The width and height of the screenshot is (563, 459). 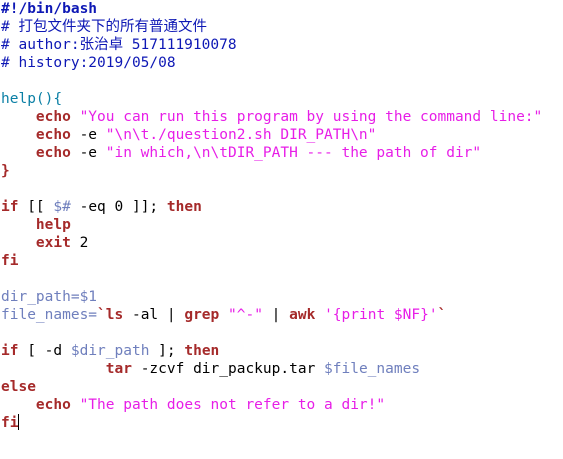 What do you see at coordinates (19, 422) in the screenshot?
I see `text-cursor` at bounding box center [19, 422].